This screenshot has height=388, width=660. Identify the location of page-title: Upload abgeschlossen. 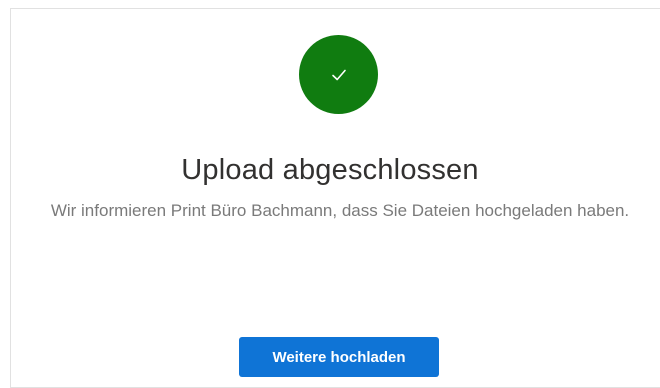
(330, 170).